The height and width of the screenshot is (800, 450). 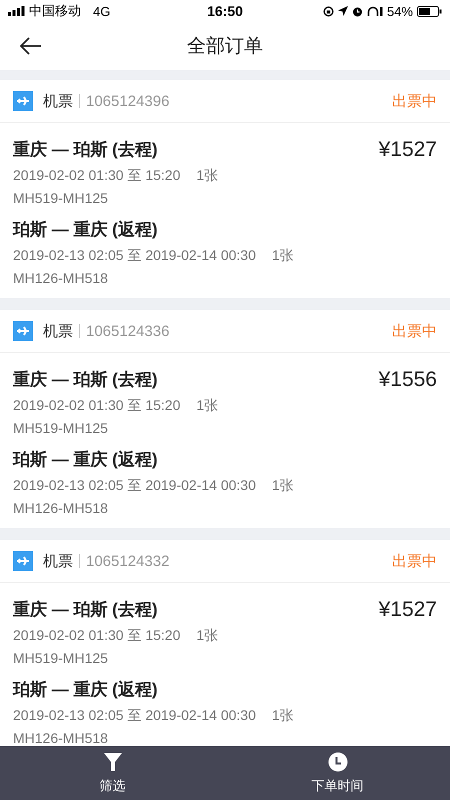 What do you see at coordinates (31, 46) in the screenshot?
I see `back-arrow-icon` at bounding box center [31, 46].